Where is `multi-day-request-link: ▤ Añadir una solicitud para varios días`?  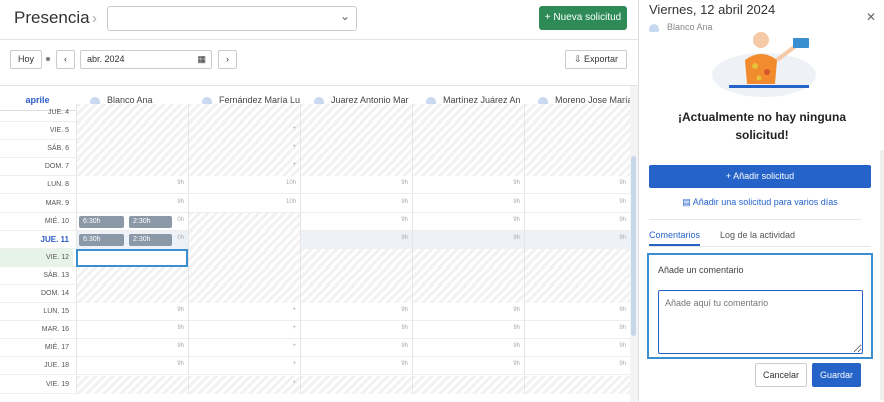 multi-day-request-link: ▤ Añadir una solicitud para varios días is located at coordinates (760, 202).